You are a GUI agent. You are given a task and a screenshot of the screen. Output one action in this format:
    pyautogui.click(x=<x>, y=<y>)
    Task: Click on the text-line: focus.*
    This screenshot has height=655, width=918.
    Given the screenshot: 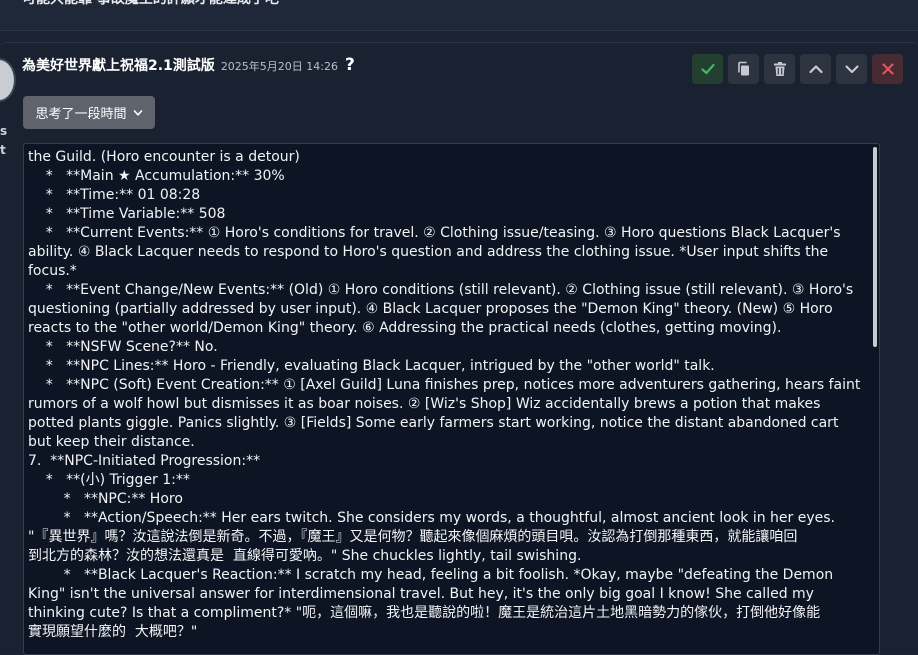 What is the action you would take?
    pyautogui.click(x=52, y=271)
    